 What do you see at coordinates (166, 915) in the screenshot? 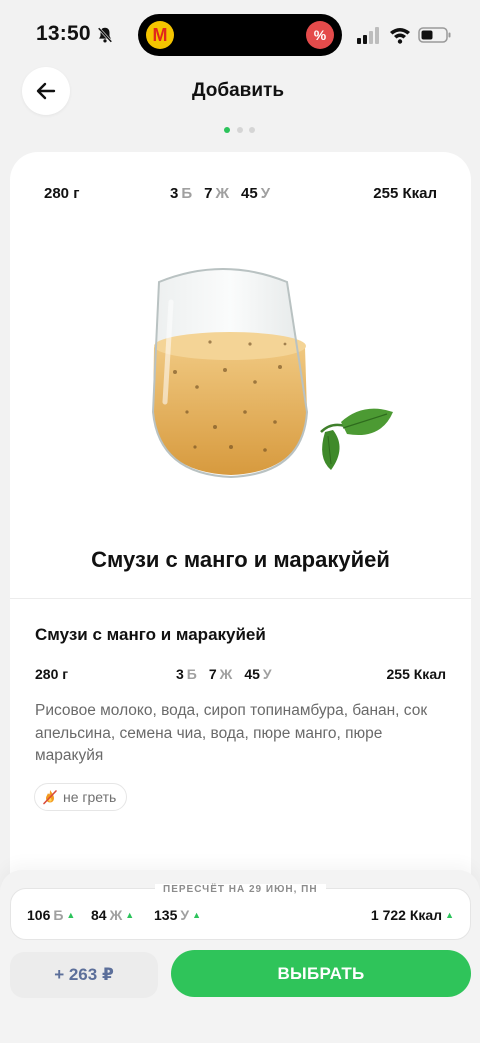
I see `recalc-carbs-value: 135` at bounding box center [166, 915].